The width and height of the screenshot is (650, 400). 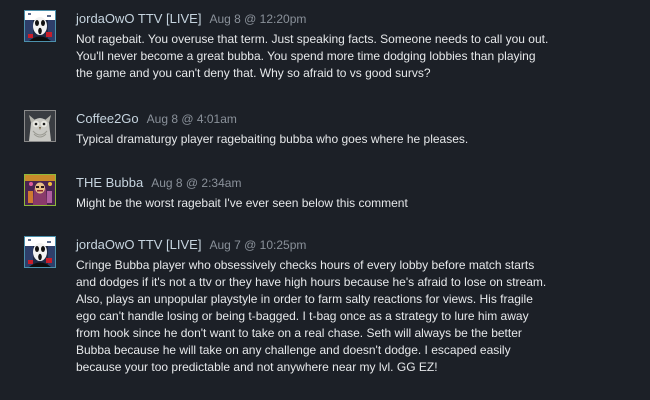 What do you see at coordinates (191, 119) in the screenshot?
I see `comment-date: Aug 8 @ 4:01am` at bounding box center [191, 119].